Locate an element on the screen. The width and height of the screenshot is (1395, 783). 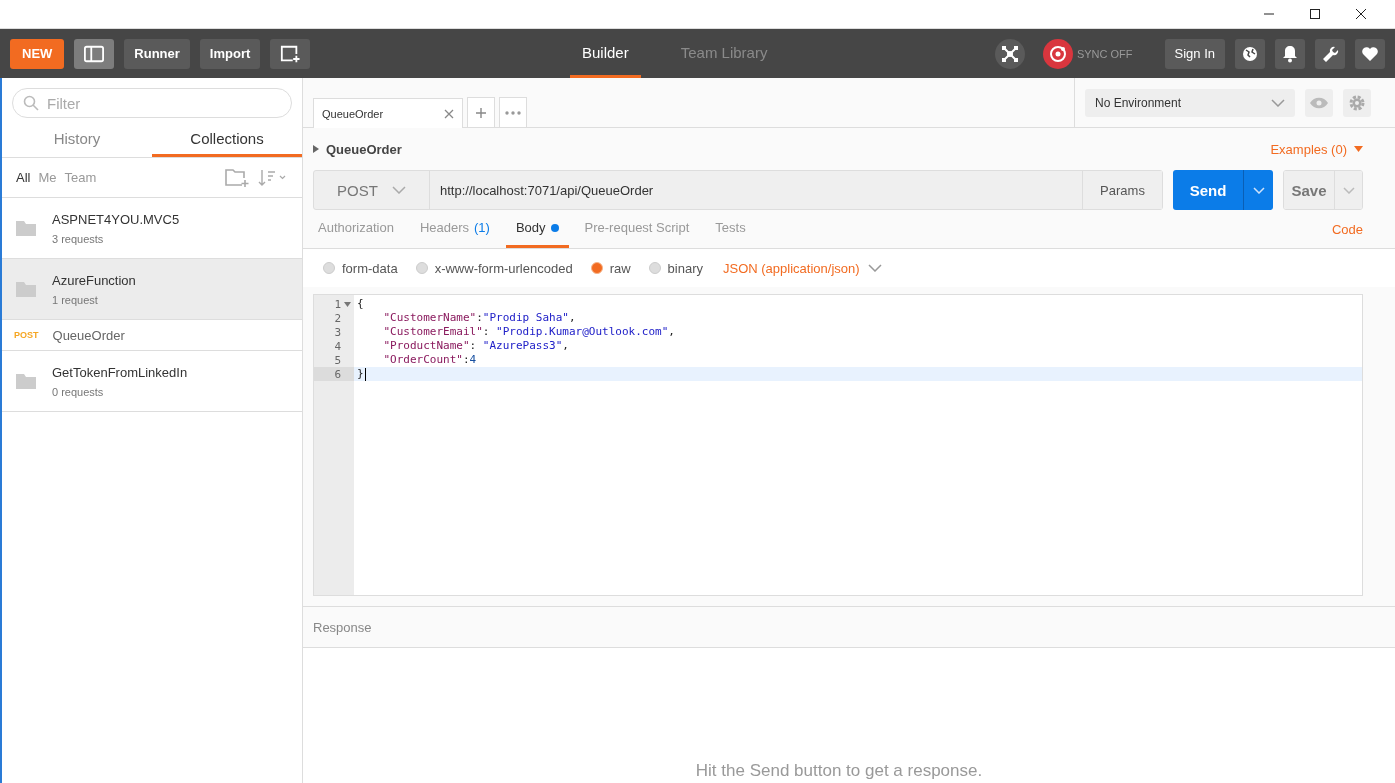
notifications-button is located at coordinates (1290, 53).